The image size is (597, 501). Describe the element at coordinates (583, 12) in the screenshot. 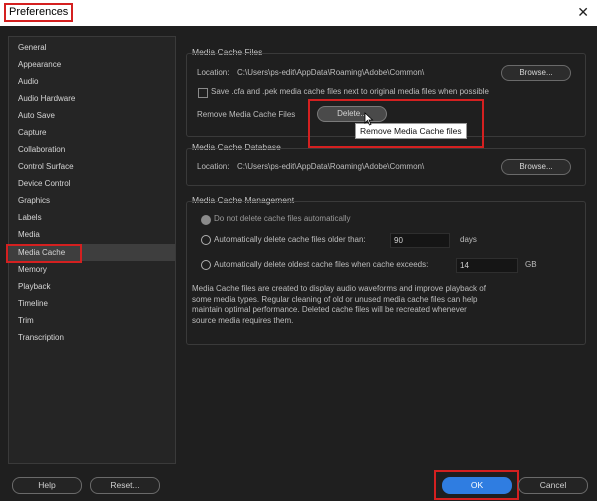

I see `close-icon: ✕` at that location.